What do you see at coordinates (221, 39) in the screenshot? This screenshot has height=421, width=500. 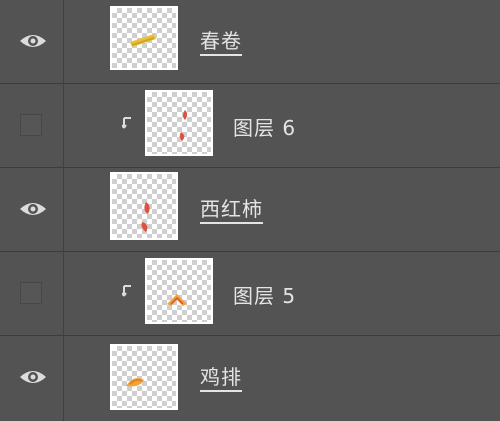 I see `layer-name: 春卷` at bounding box center [221, 39].